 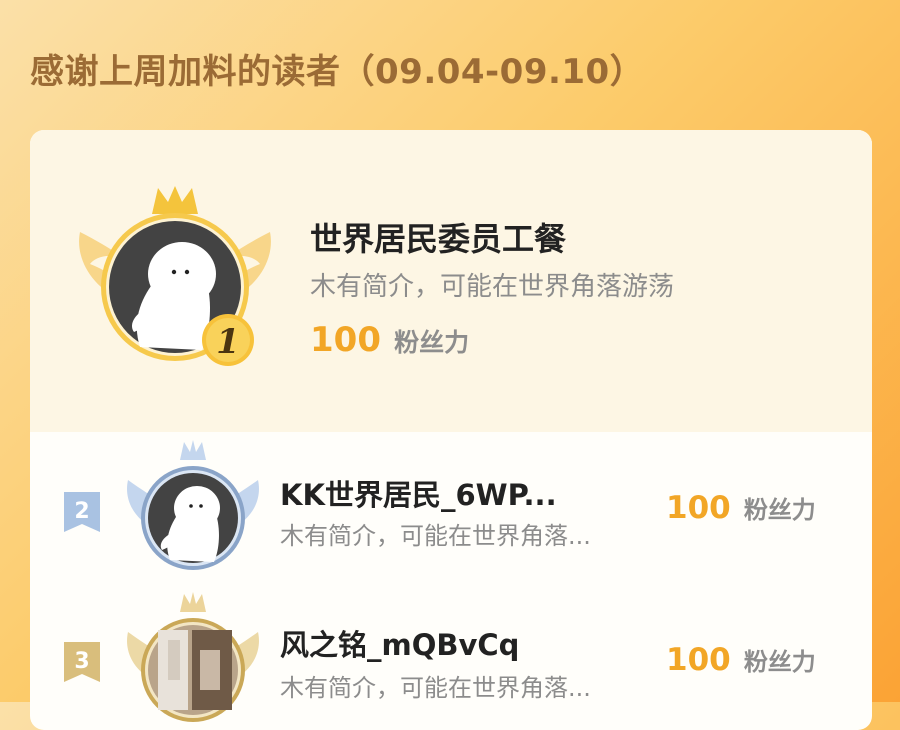 I want to click on reader-bio: 木有简介，可能在世界角落游荡, so click(x=492, y=287).